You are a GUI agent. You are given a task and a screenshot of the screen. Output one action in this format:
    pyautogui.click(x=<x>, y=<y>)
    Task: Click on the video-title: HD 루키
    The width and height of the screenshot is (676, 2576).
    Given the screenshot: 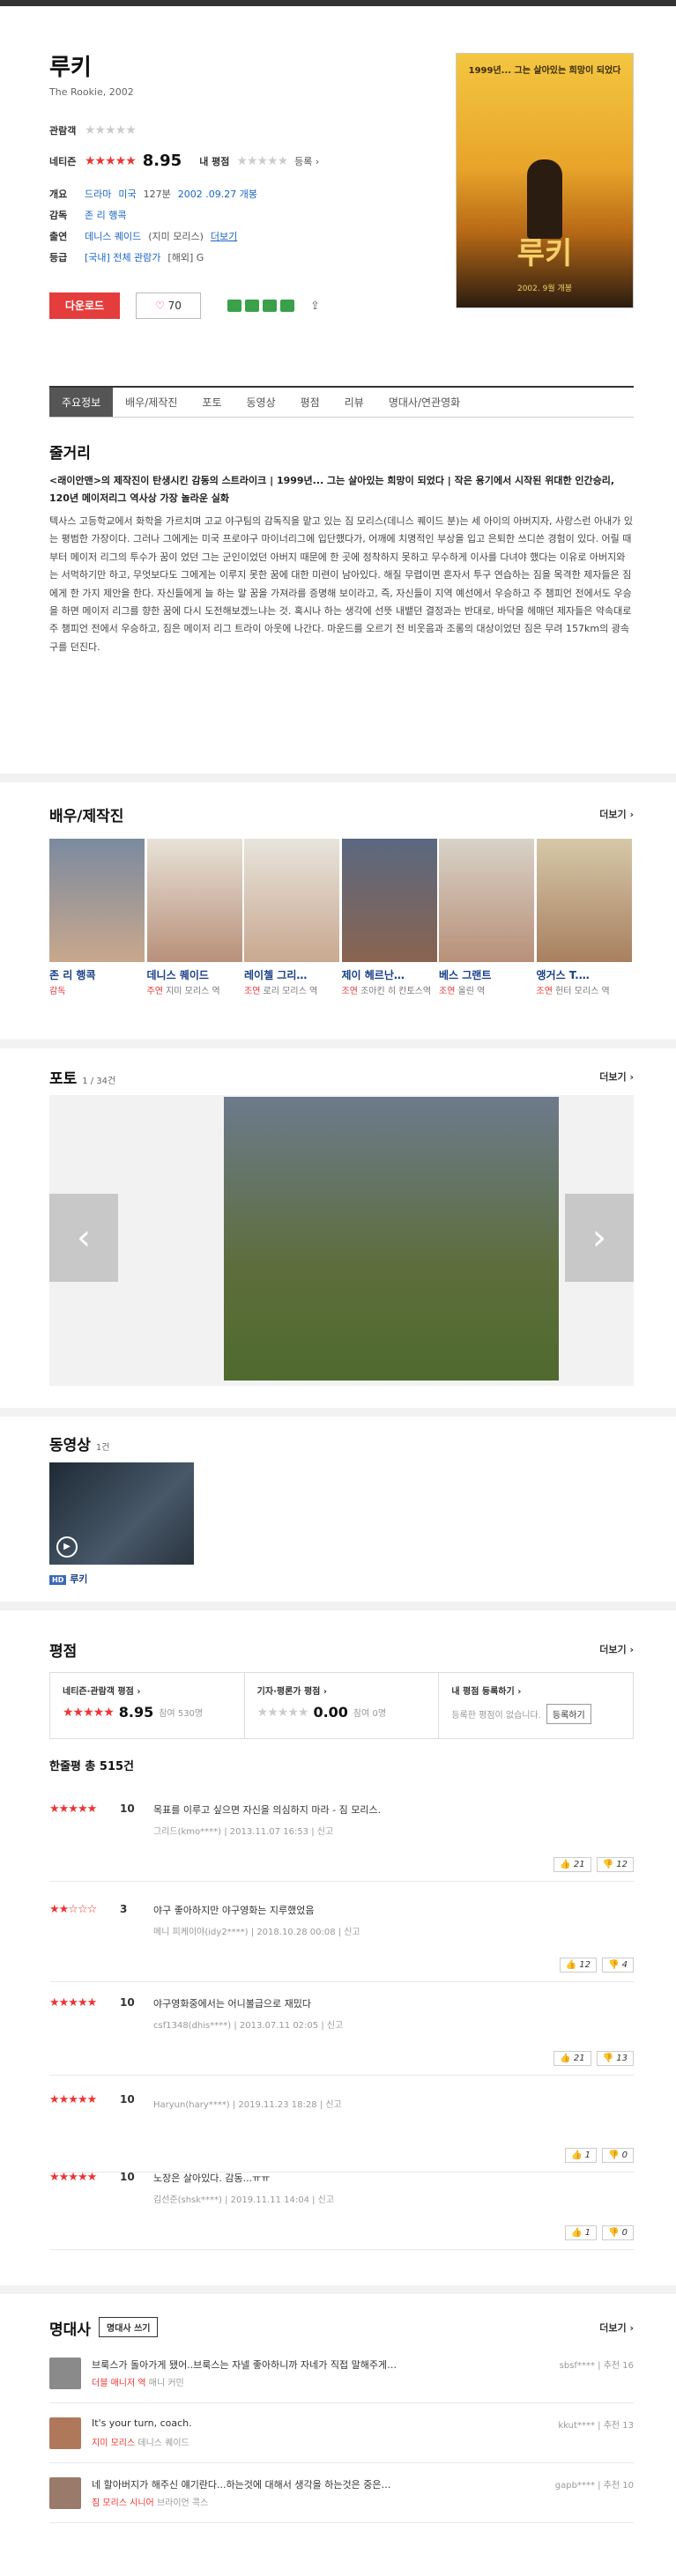 What is the action you would take?
    pyautogui.click(x=68, y=1579)
    